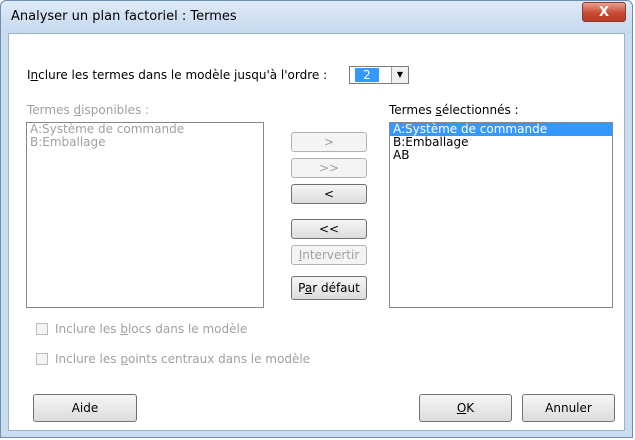  I want to click on include-blocks-label: Inclure les blocs dans le modèle, so click(151, 329).